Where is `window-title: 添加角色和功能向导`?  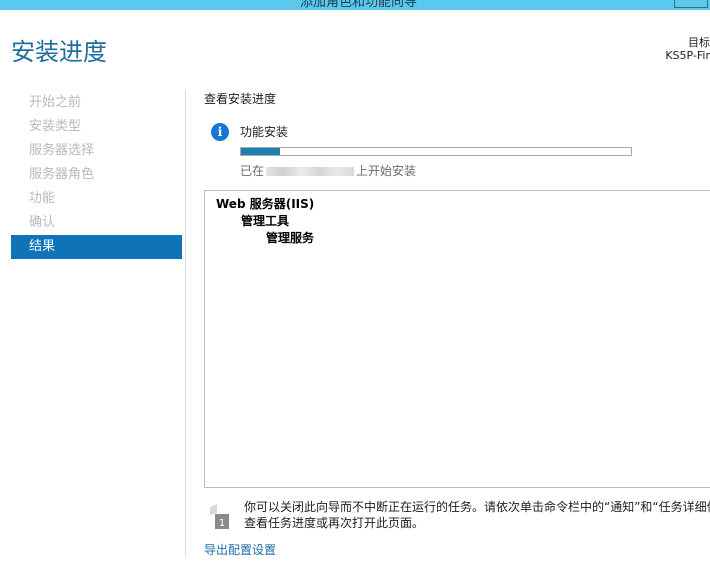
window-title: 添加角色和功能向导 is located at coordinates (359, 5).